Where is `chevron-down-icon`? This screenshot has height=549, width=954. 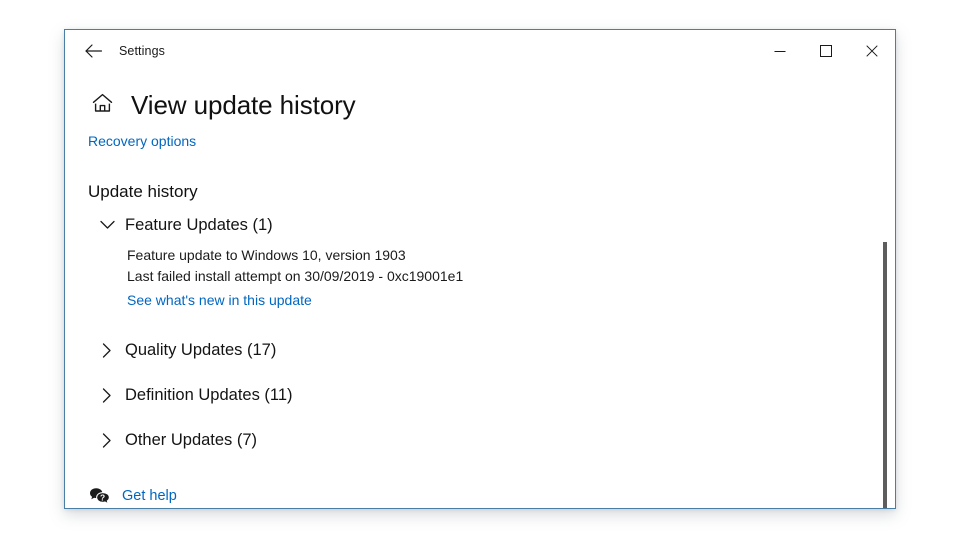
chevron-down-icon is located at coordinates (107, 225).